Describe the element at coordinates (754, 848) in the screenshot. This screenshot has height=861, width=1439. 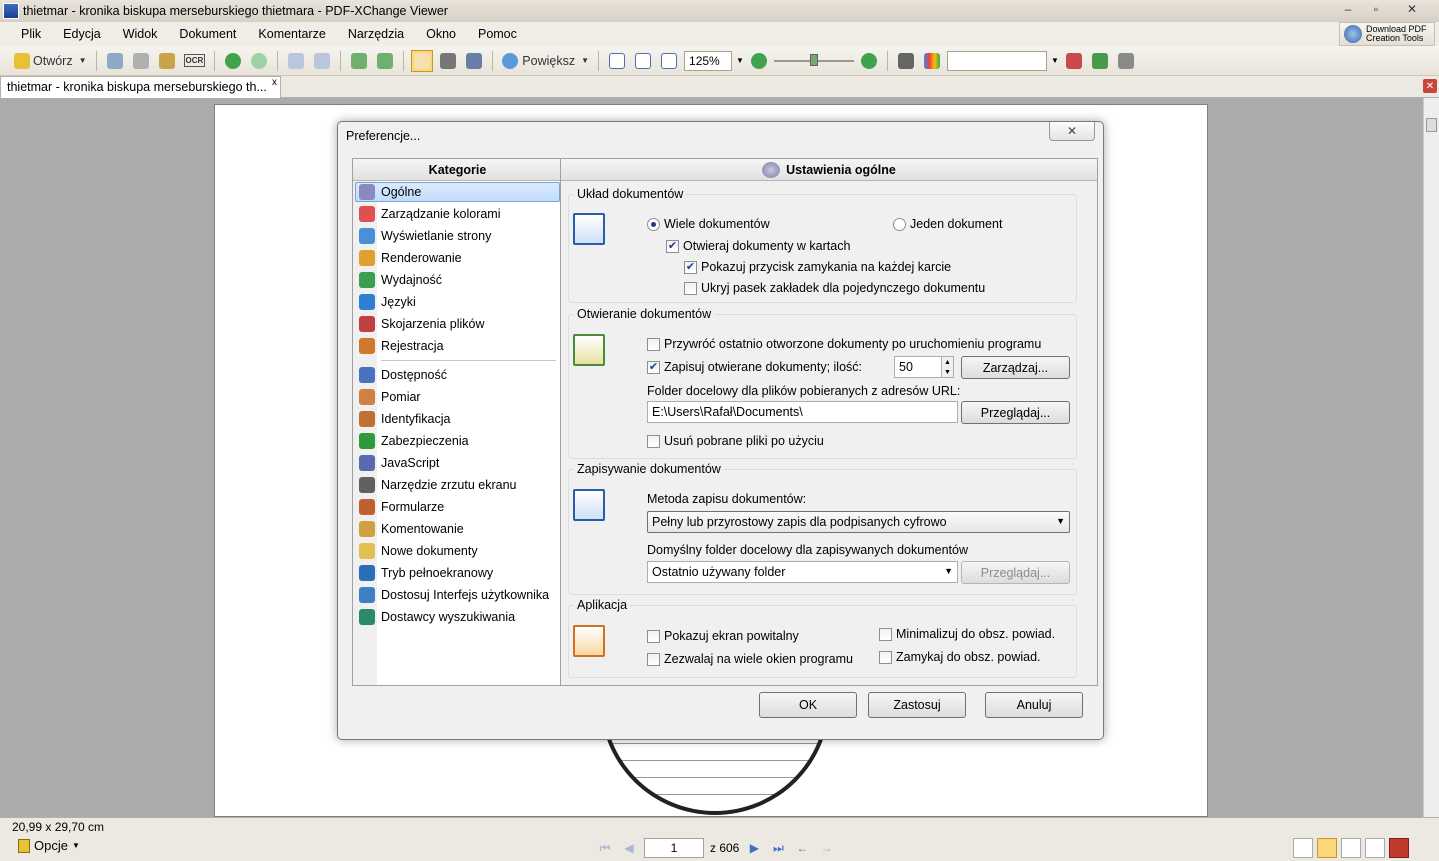
I see `next-page-icon: ▶` at that location.